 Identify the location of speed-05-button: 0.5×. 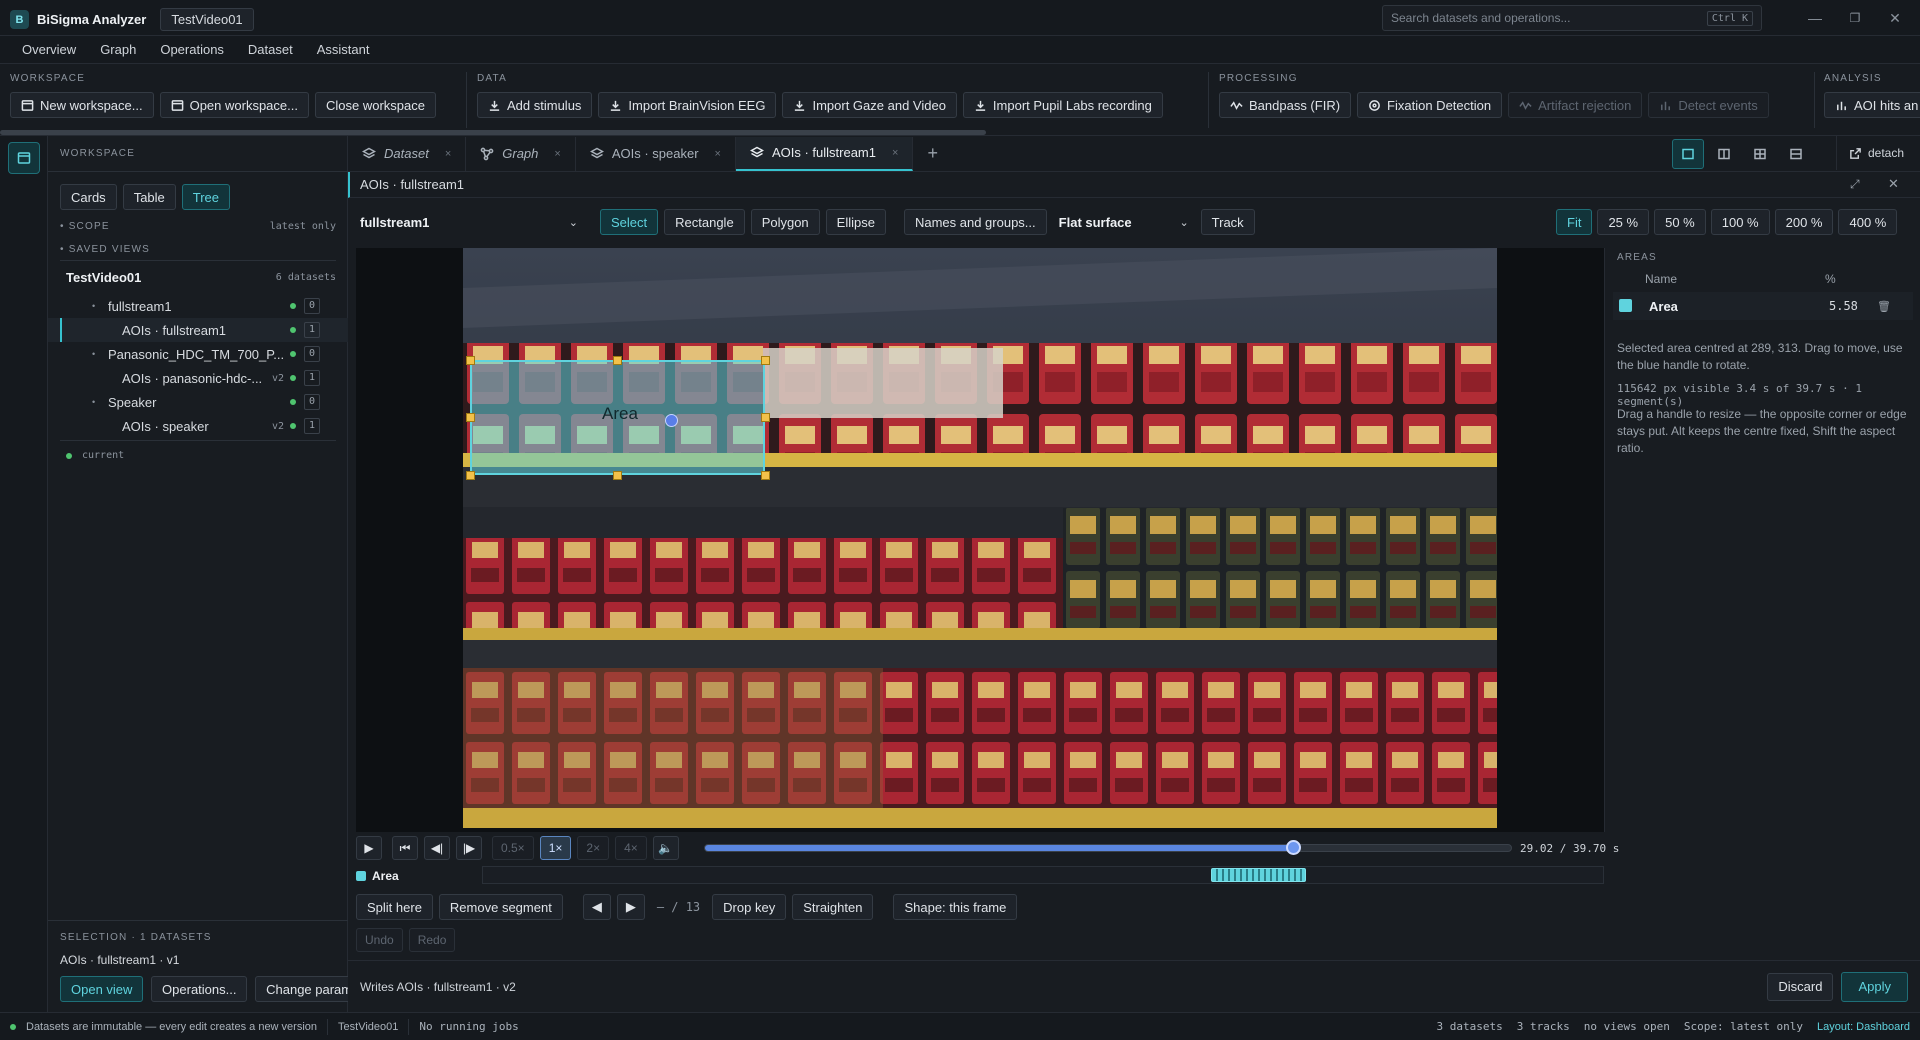
(513, 848).